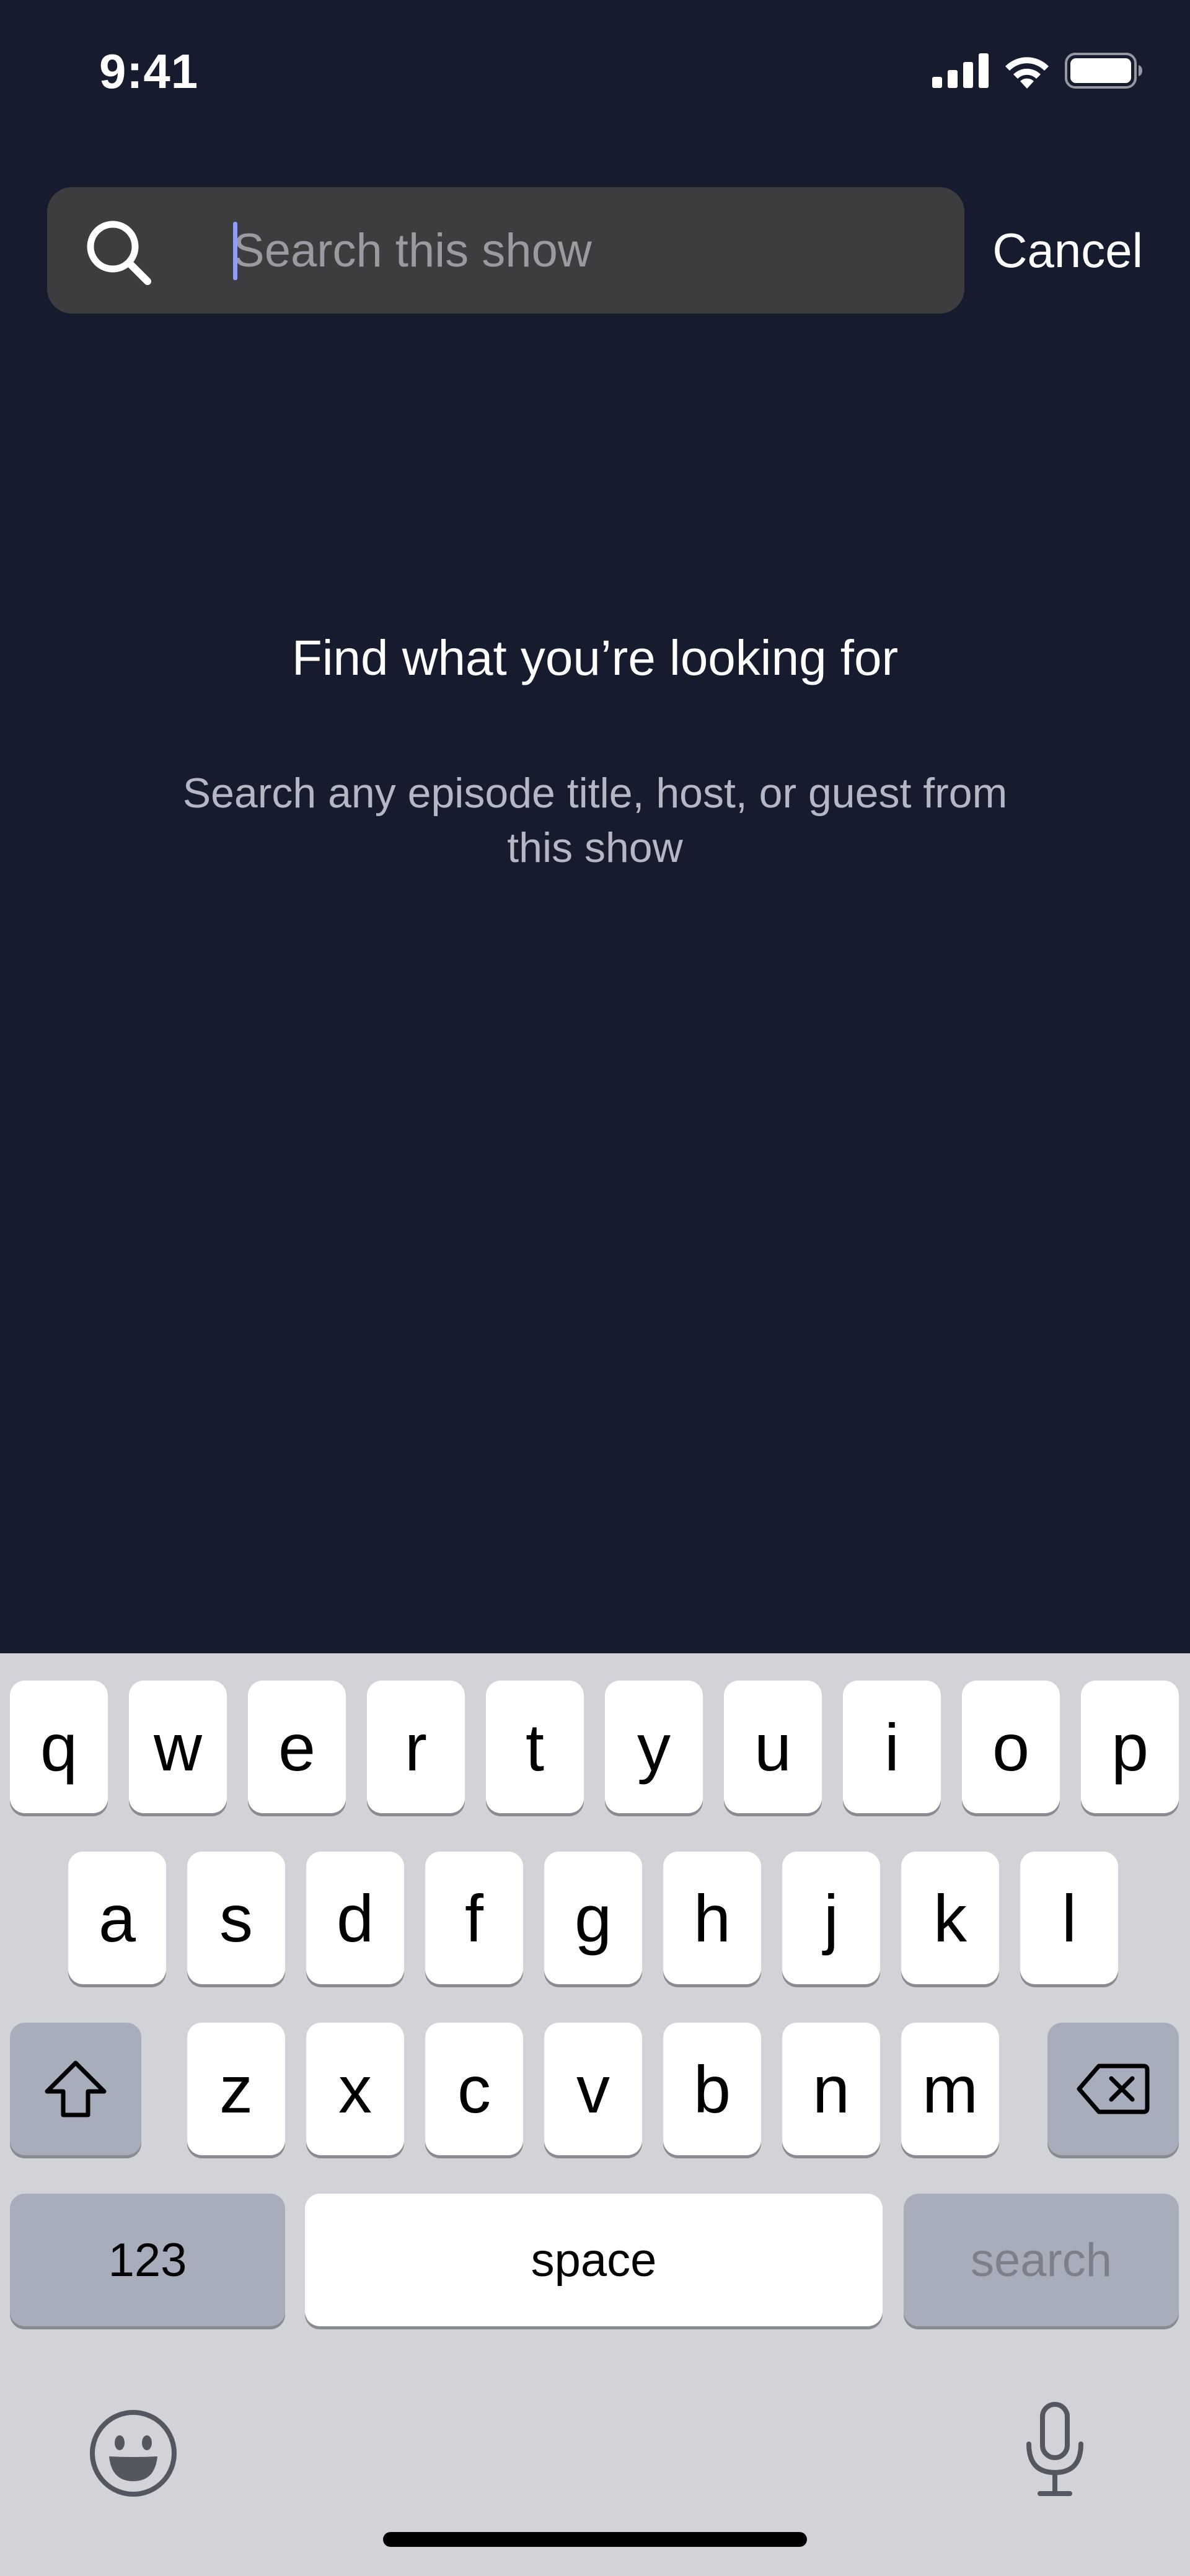 The image size is (1190, 2576). What do you see at coordinates (133, 2455) in the screenshot?
I see `emoji-icon` at bounding box center [133, 2455].